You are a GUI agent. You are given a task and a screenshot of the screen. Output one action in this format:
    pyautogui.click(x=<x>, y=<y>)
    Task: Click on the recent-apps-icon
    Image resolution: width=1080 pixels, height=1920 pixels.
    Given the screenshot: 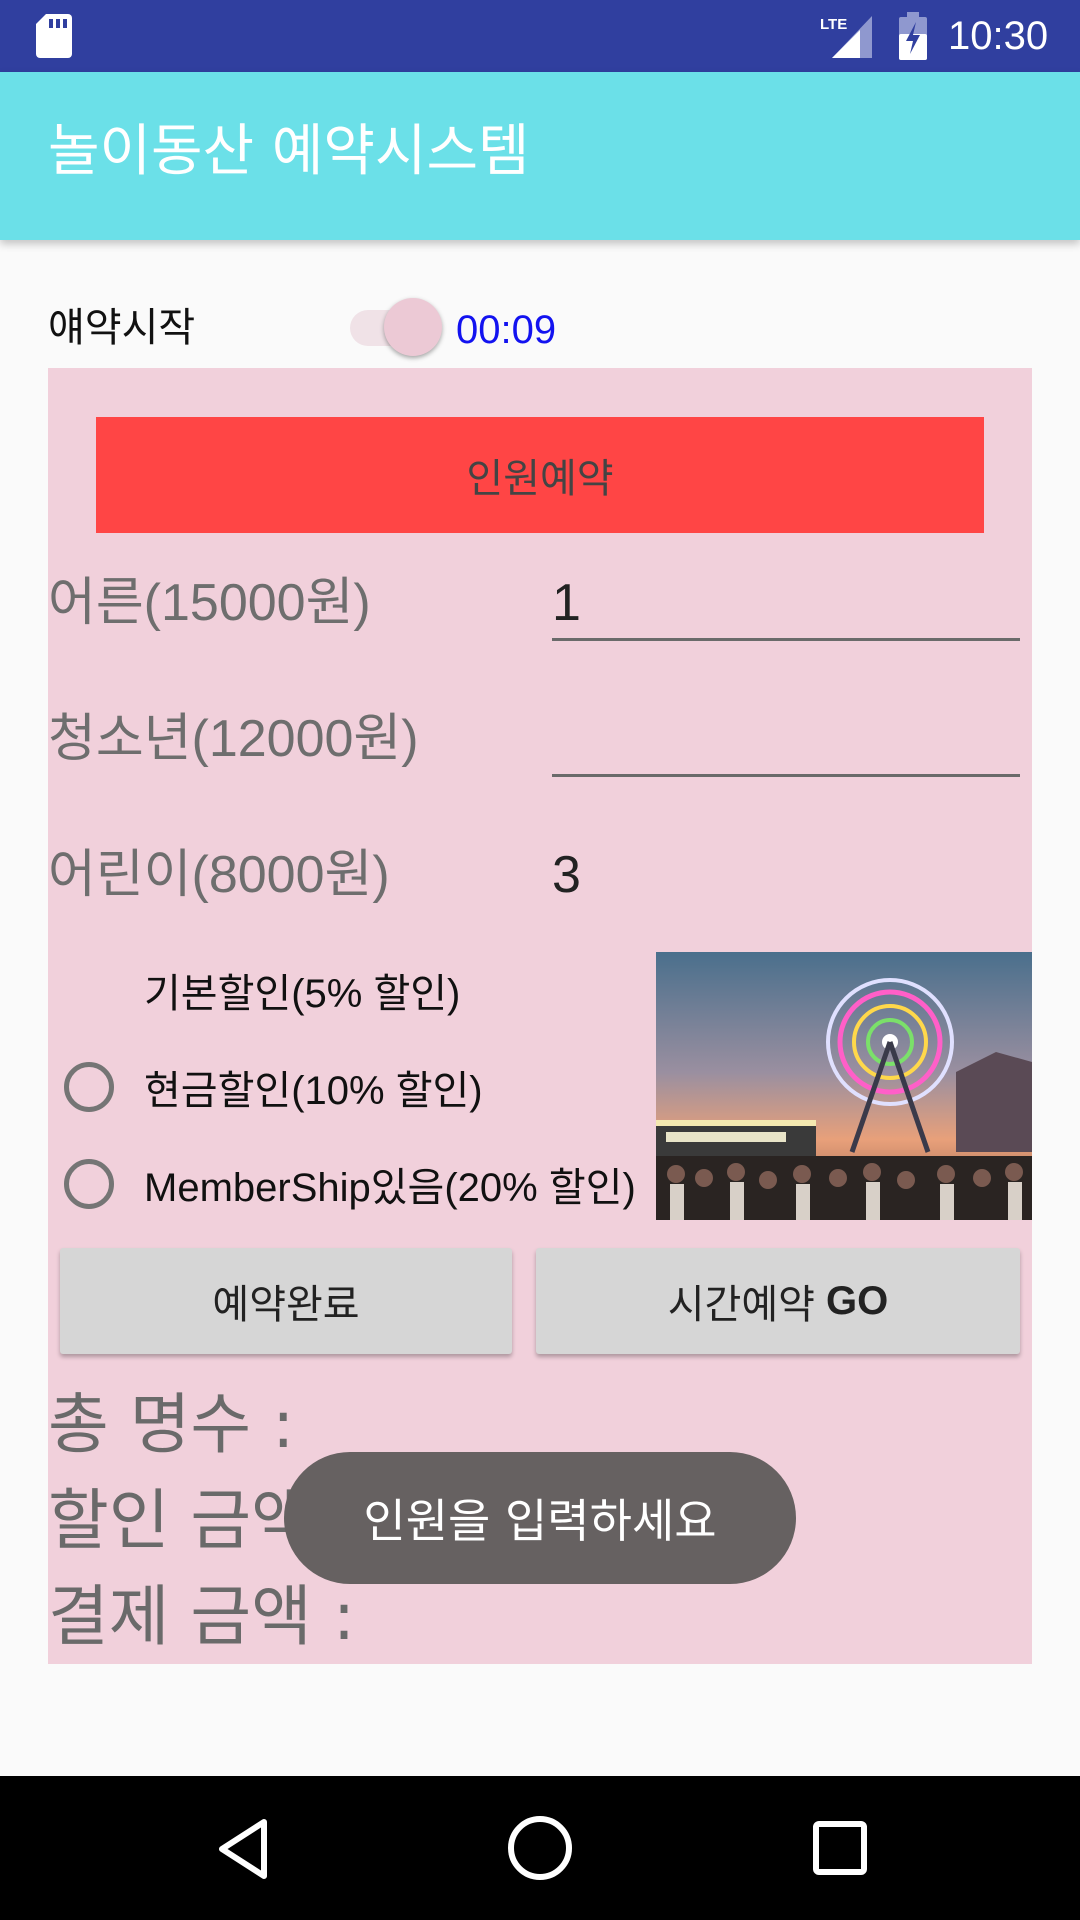 What is the action you would take?
    pyautogui.click(x=840, y=1848)
    